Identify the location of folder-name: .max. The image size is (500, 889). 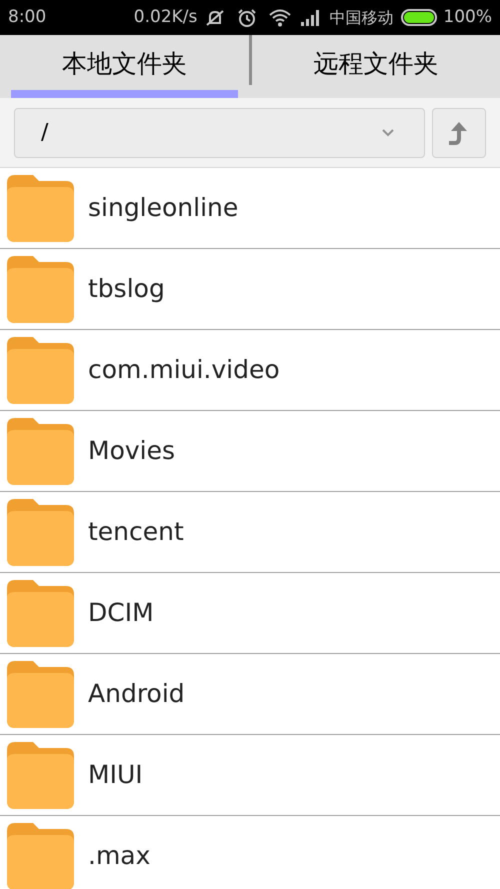
(119, 856).